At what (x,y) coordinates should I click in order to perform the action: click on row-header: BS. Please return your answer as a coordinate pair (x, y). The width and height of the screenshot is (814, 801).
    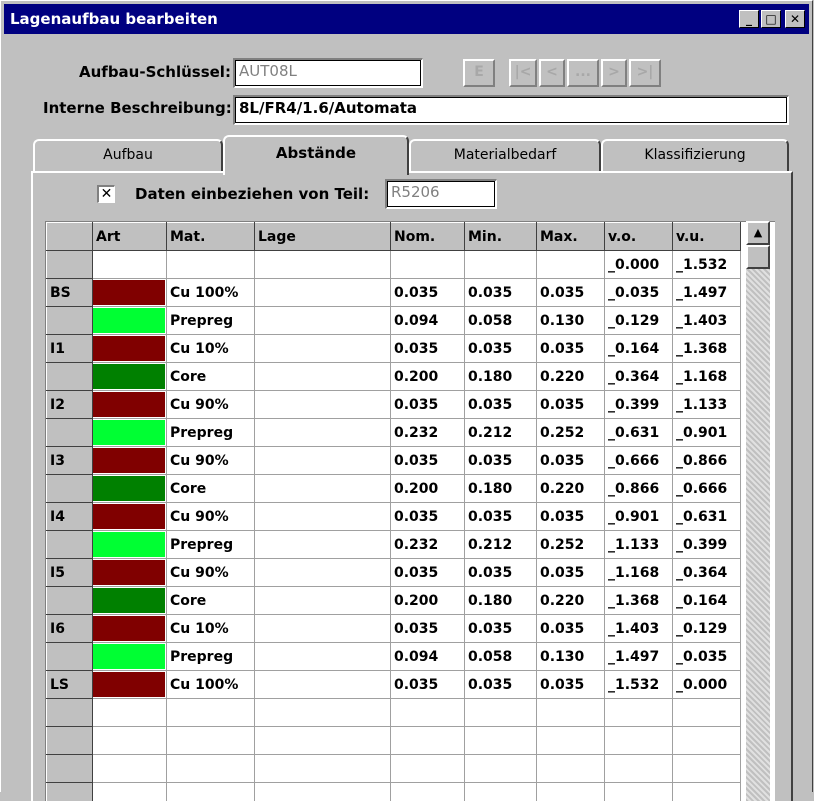
    Looking at the image, I should click on (70, 293).